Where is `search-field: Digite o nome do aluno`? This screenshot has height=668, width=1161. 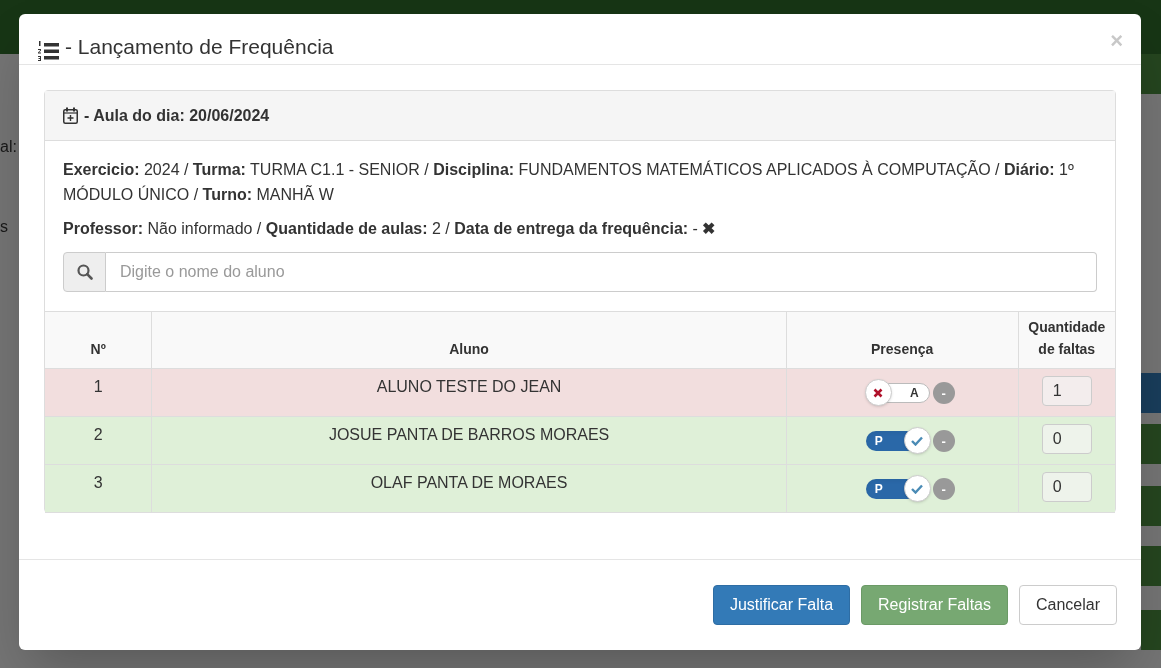
search-field: Digite o nome do aluno is located at coordinates (601, 272).